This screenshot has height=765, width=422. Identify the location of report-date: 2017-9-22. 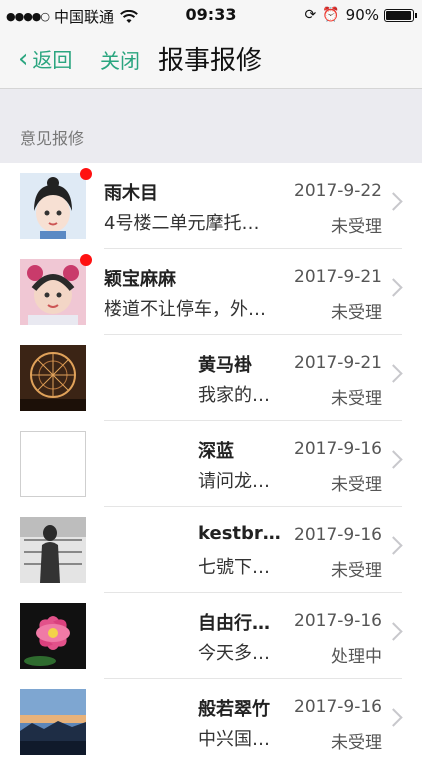
(338, 191).